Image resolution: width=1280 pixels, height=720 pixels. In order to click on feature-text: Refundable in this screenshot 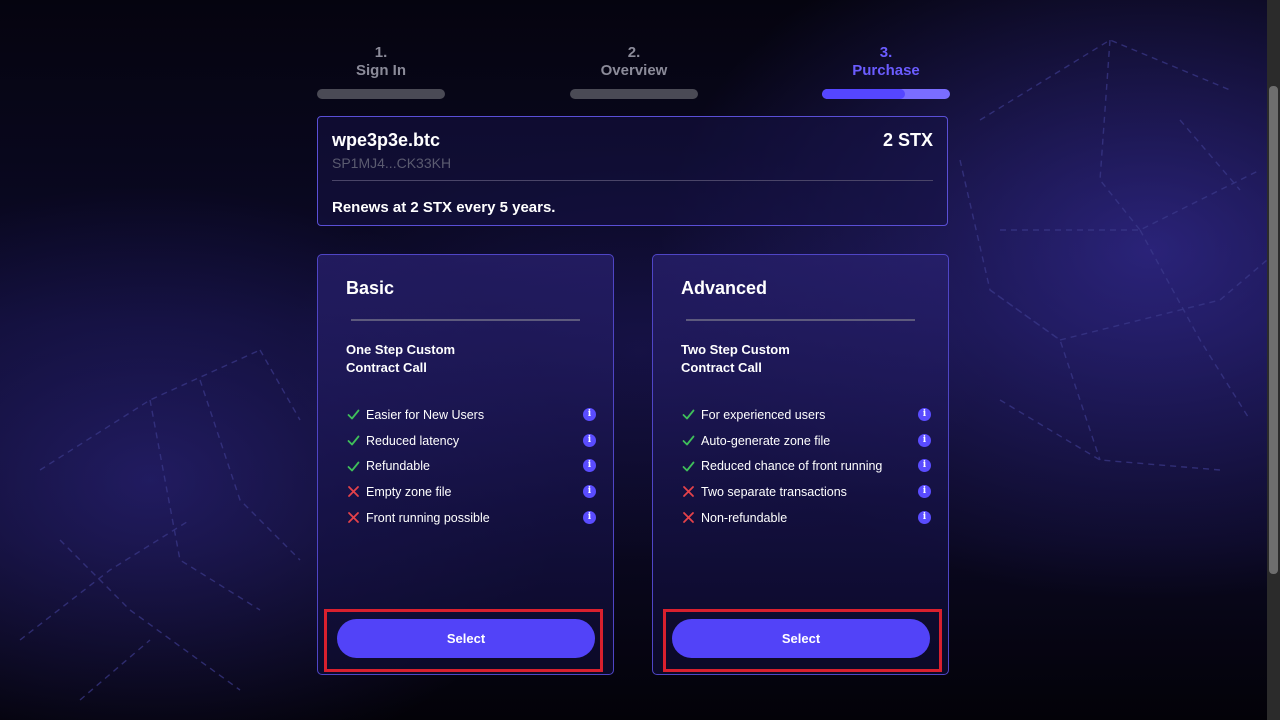, I will do `click(398, 466)`.